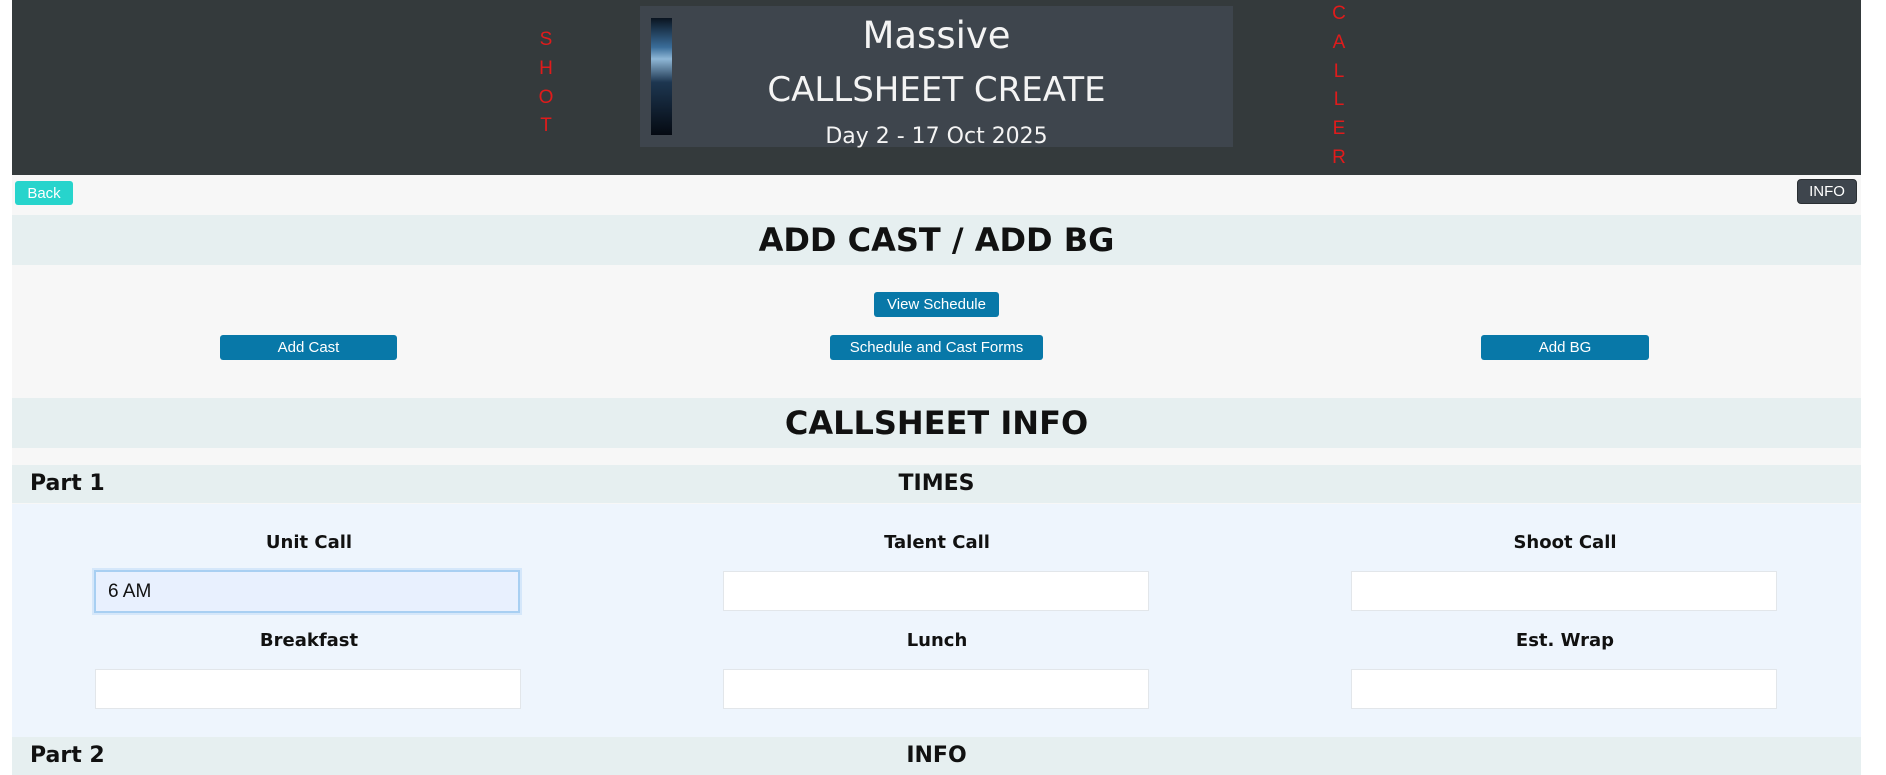  Describe the element at coordinates (546, 68) in the screenshot. I see `shot-letter: H` at that location.